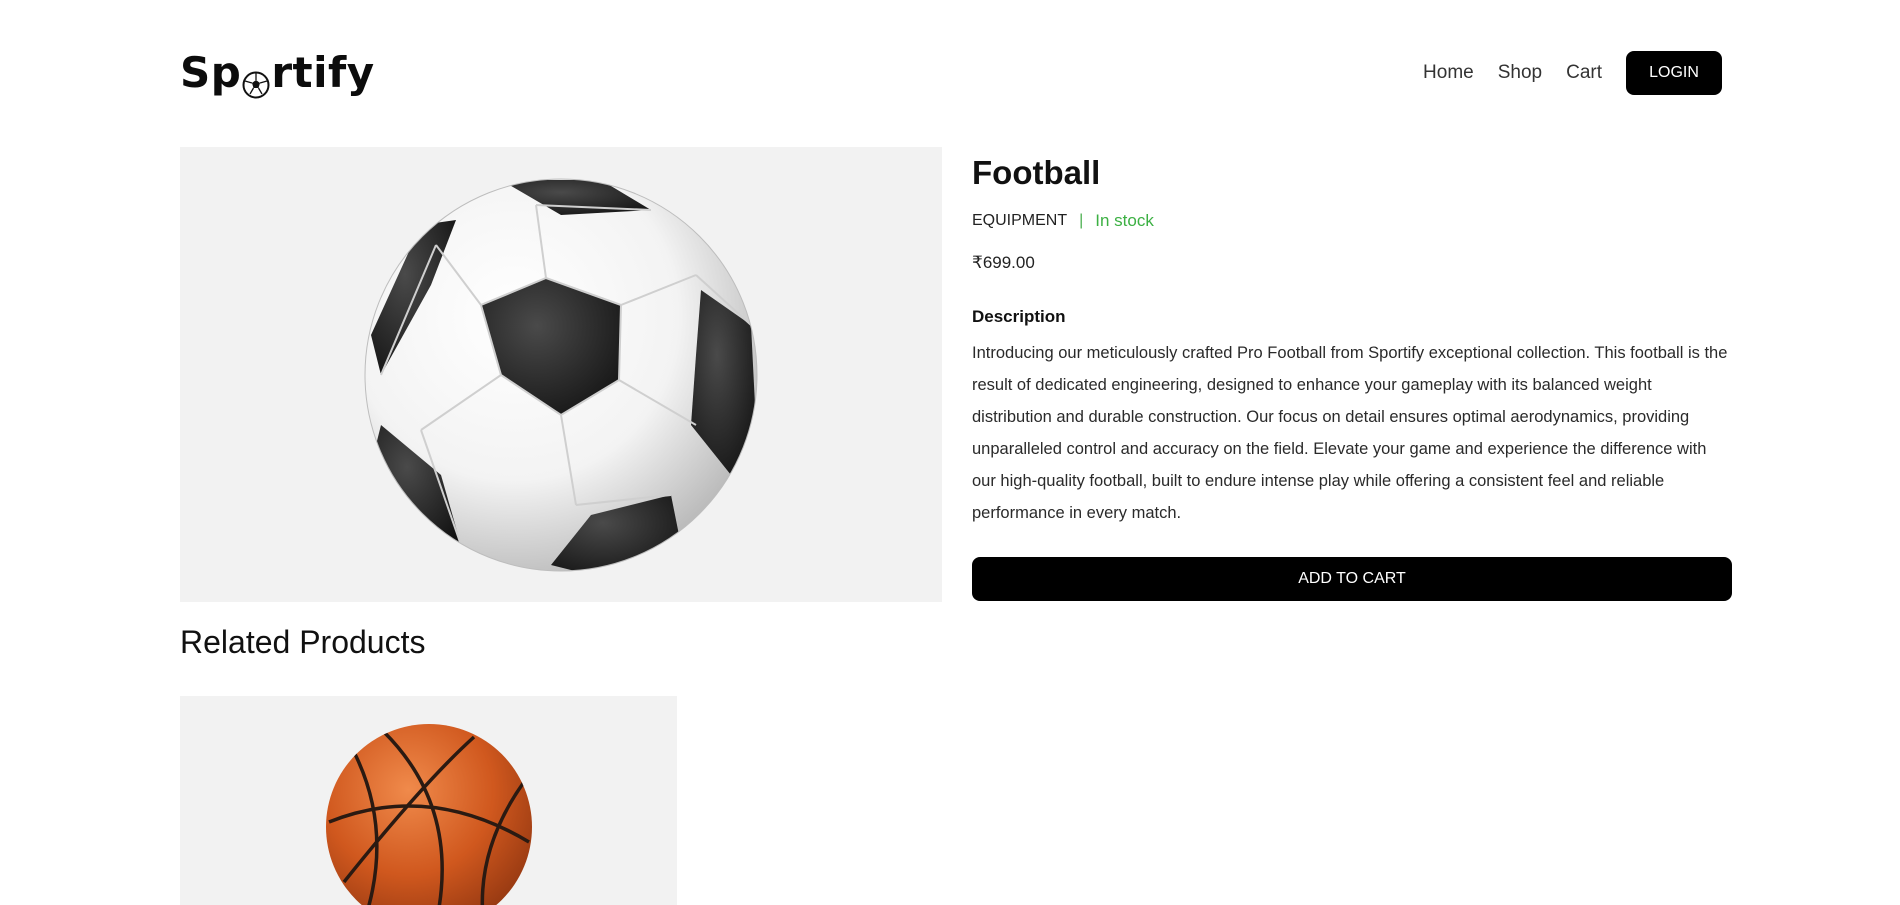  I want to click on logo-text-suffix: rtify, so click(323, 72).